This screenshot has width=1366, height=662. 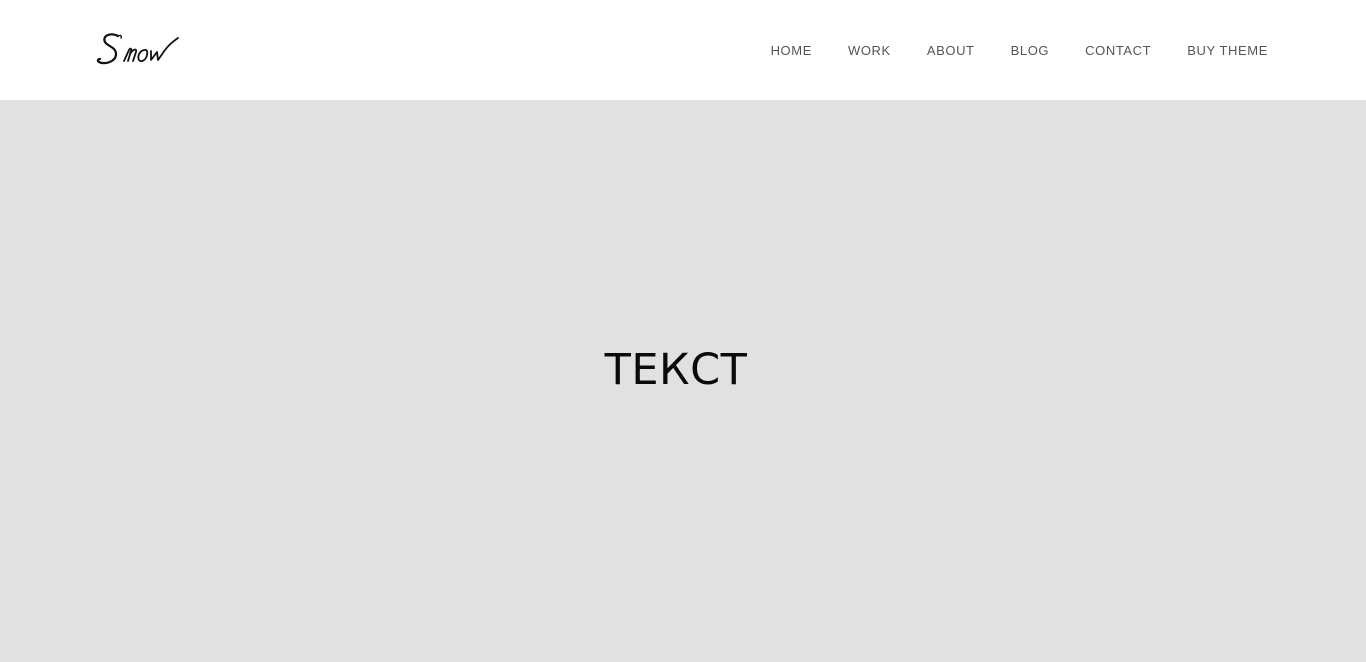 I want to click on nav-home: HOME, so click(x=791, y=51).